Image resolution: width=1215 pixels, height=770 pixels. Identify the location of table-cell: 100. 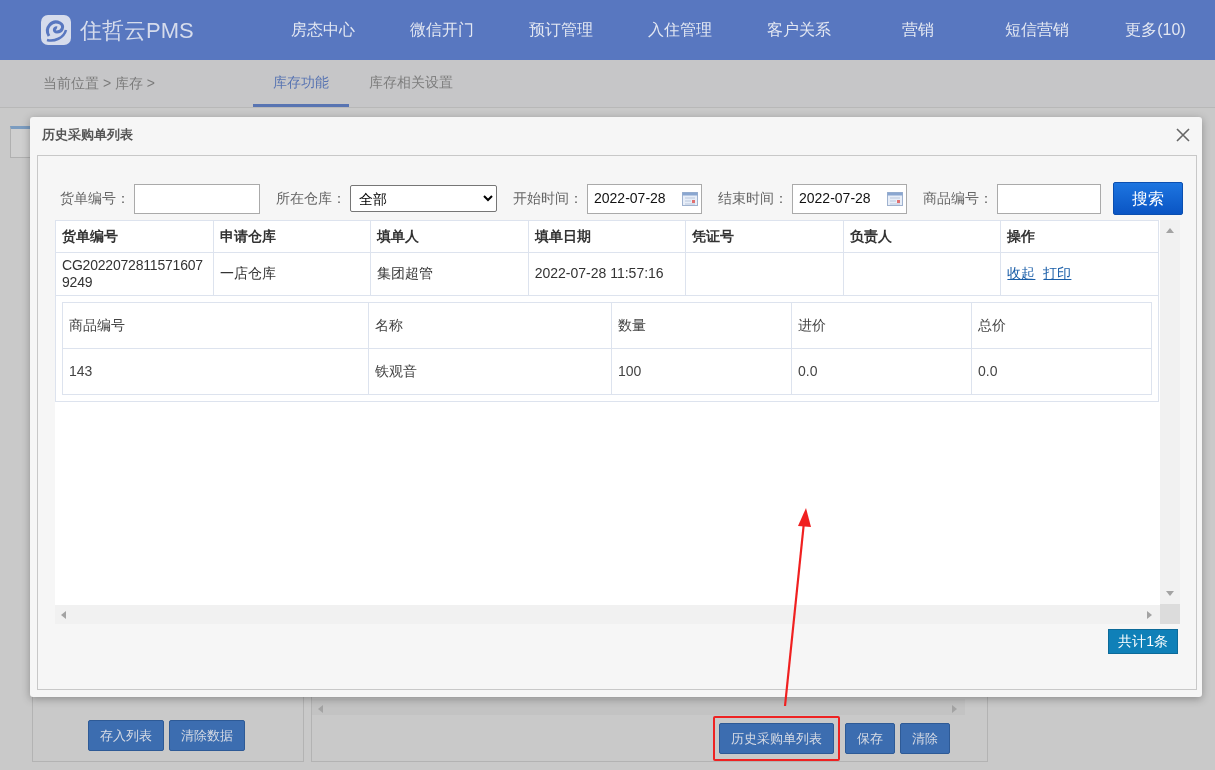
(701, 371).